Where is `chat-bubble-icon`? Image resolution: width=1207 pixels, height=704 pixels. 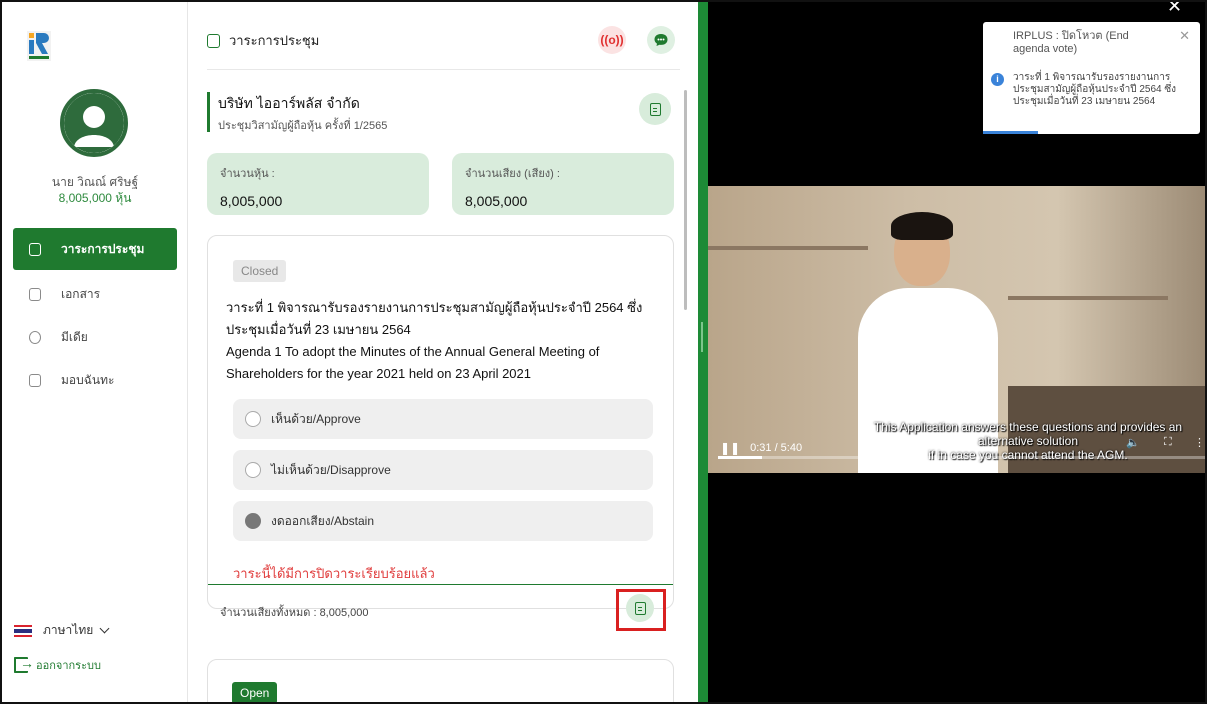 chat-bubble-icon is located at coordinates (661, 40).